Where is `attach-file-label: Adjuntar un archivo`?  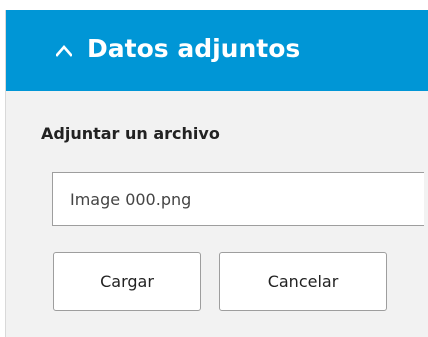 attach-file-label: Adjuntar un archivo is located at coordinates (130, 133).